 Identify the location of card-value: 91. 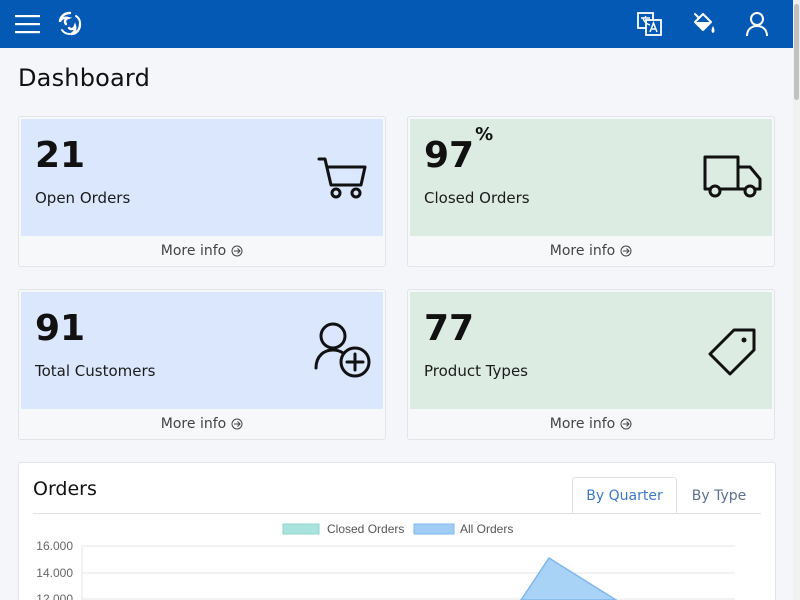
(60, 328).